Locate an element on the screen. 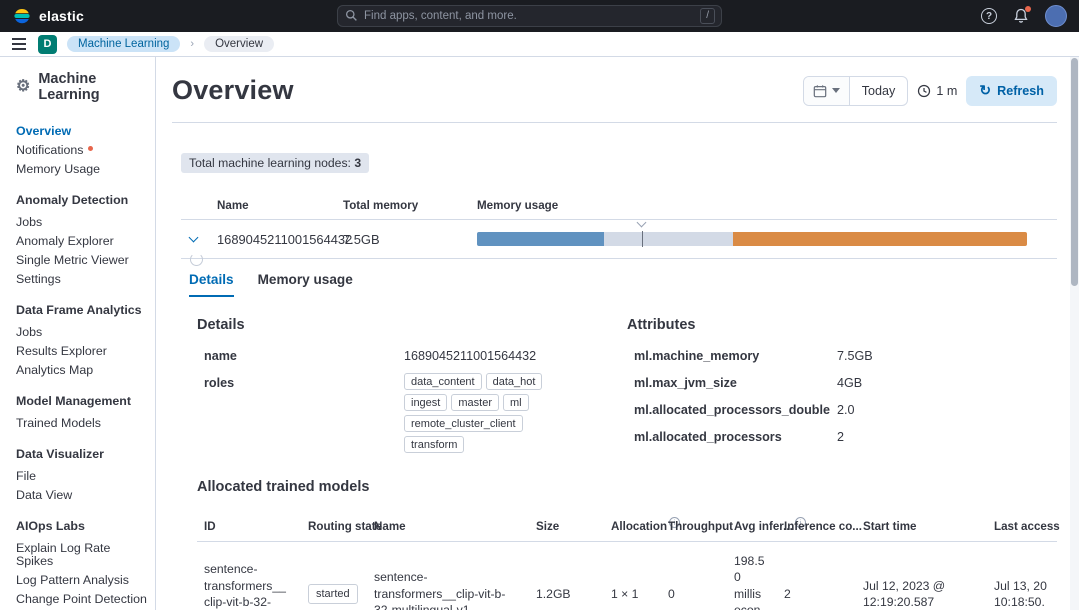 The width and height of the screenshot is (1079, 610). sidebar-item-data-view: Data View is located at coordinates (82, 495).